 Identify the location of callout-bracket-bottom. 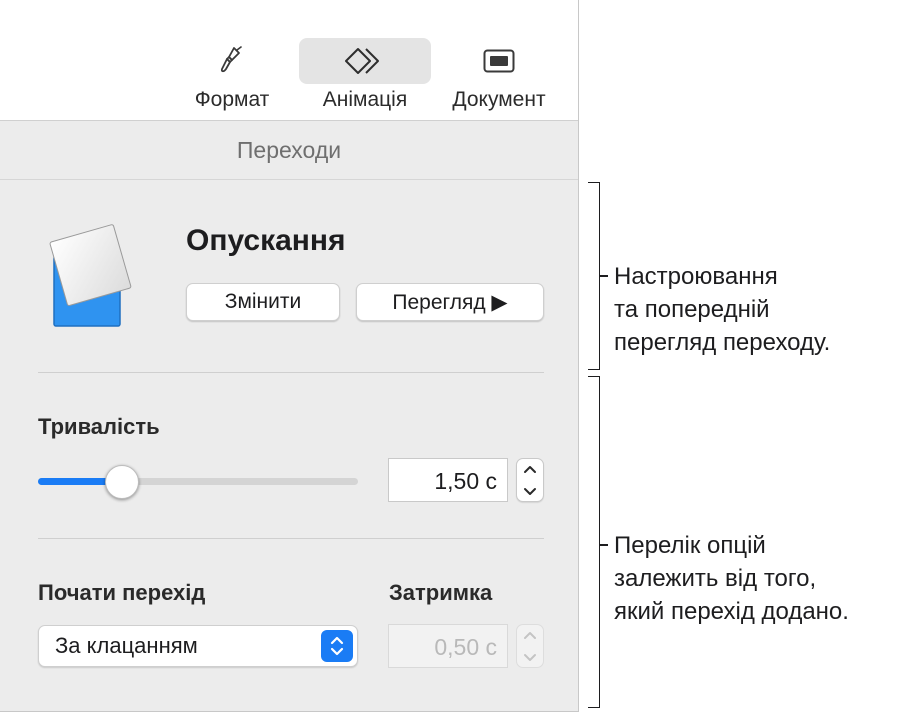
(594, 542).